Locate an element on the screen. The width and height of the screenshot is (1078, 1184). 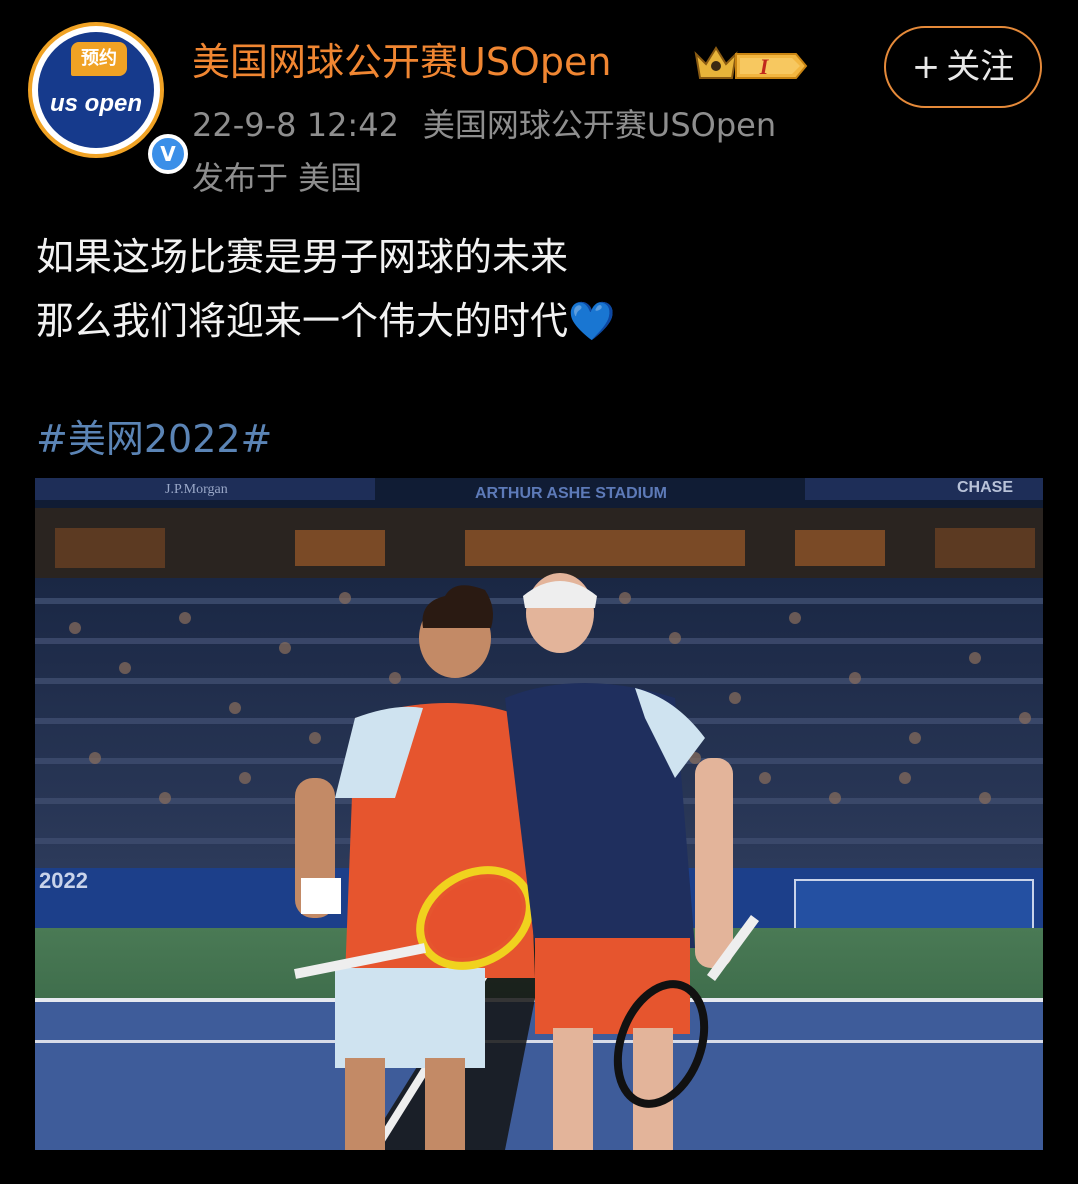
wall-text: 2022 is located at coordinates (63, 880).